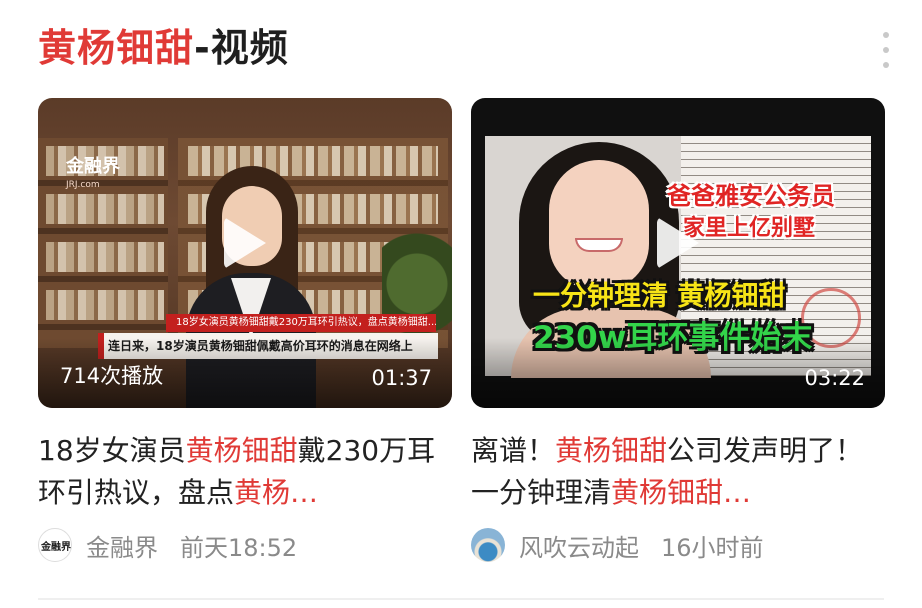 The width and height of the screenshot is (922, 608). I want to click on video-duration: 03:22, so click(834, 378).